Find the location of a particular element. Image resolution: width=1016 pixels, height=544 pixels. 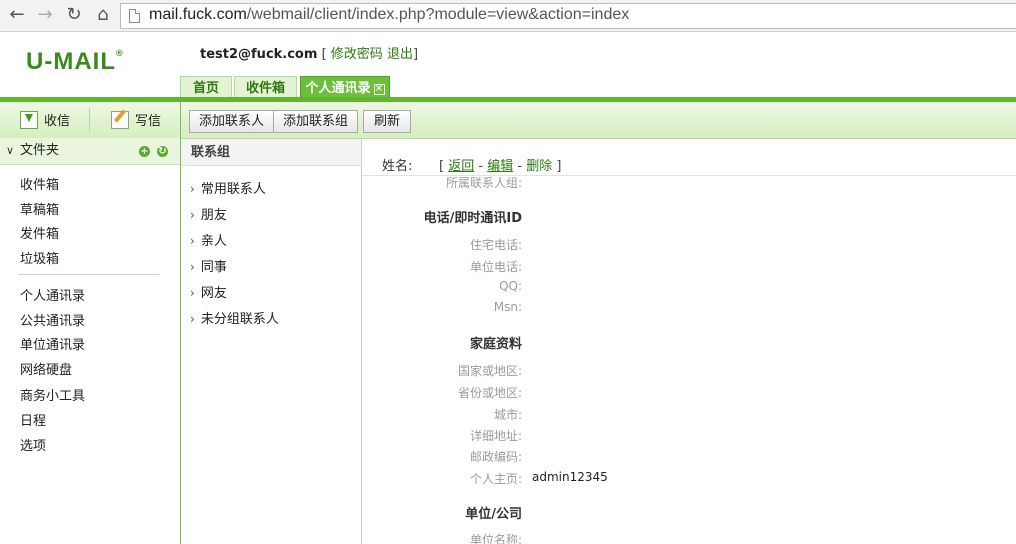

reload-icon: ↻ is located at coordinates (74, 15).